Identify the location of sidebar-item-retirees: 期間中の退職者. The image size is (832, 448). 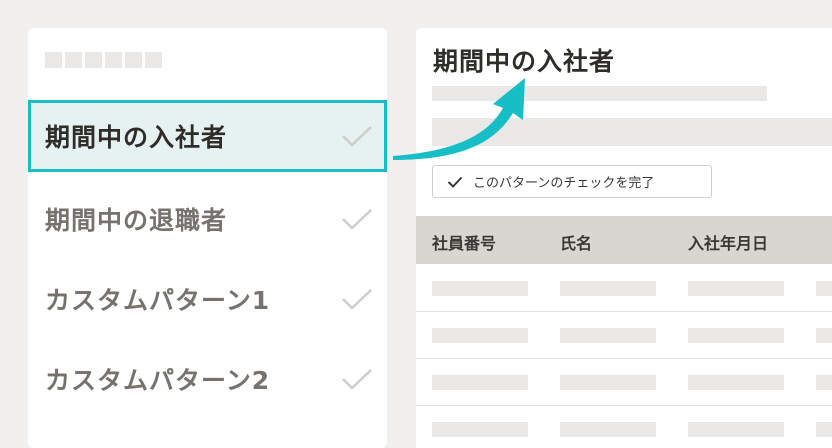
(207, 219).